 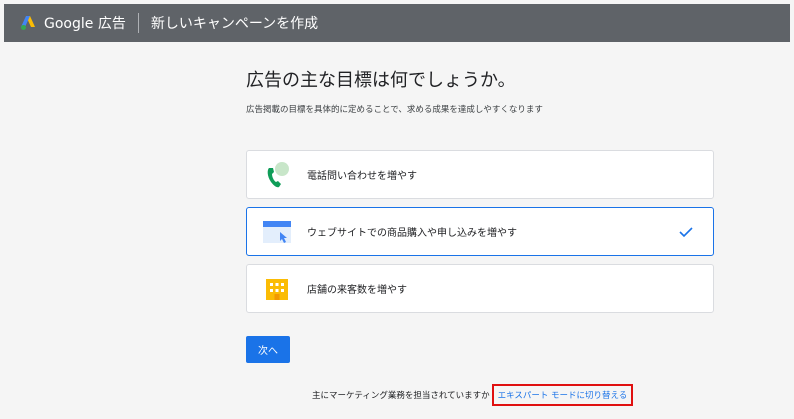 What do you see at coordinates (277, 175) in the screenshot?
I see `phone-icon` at bounding box center [277, 175].